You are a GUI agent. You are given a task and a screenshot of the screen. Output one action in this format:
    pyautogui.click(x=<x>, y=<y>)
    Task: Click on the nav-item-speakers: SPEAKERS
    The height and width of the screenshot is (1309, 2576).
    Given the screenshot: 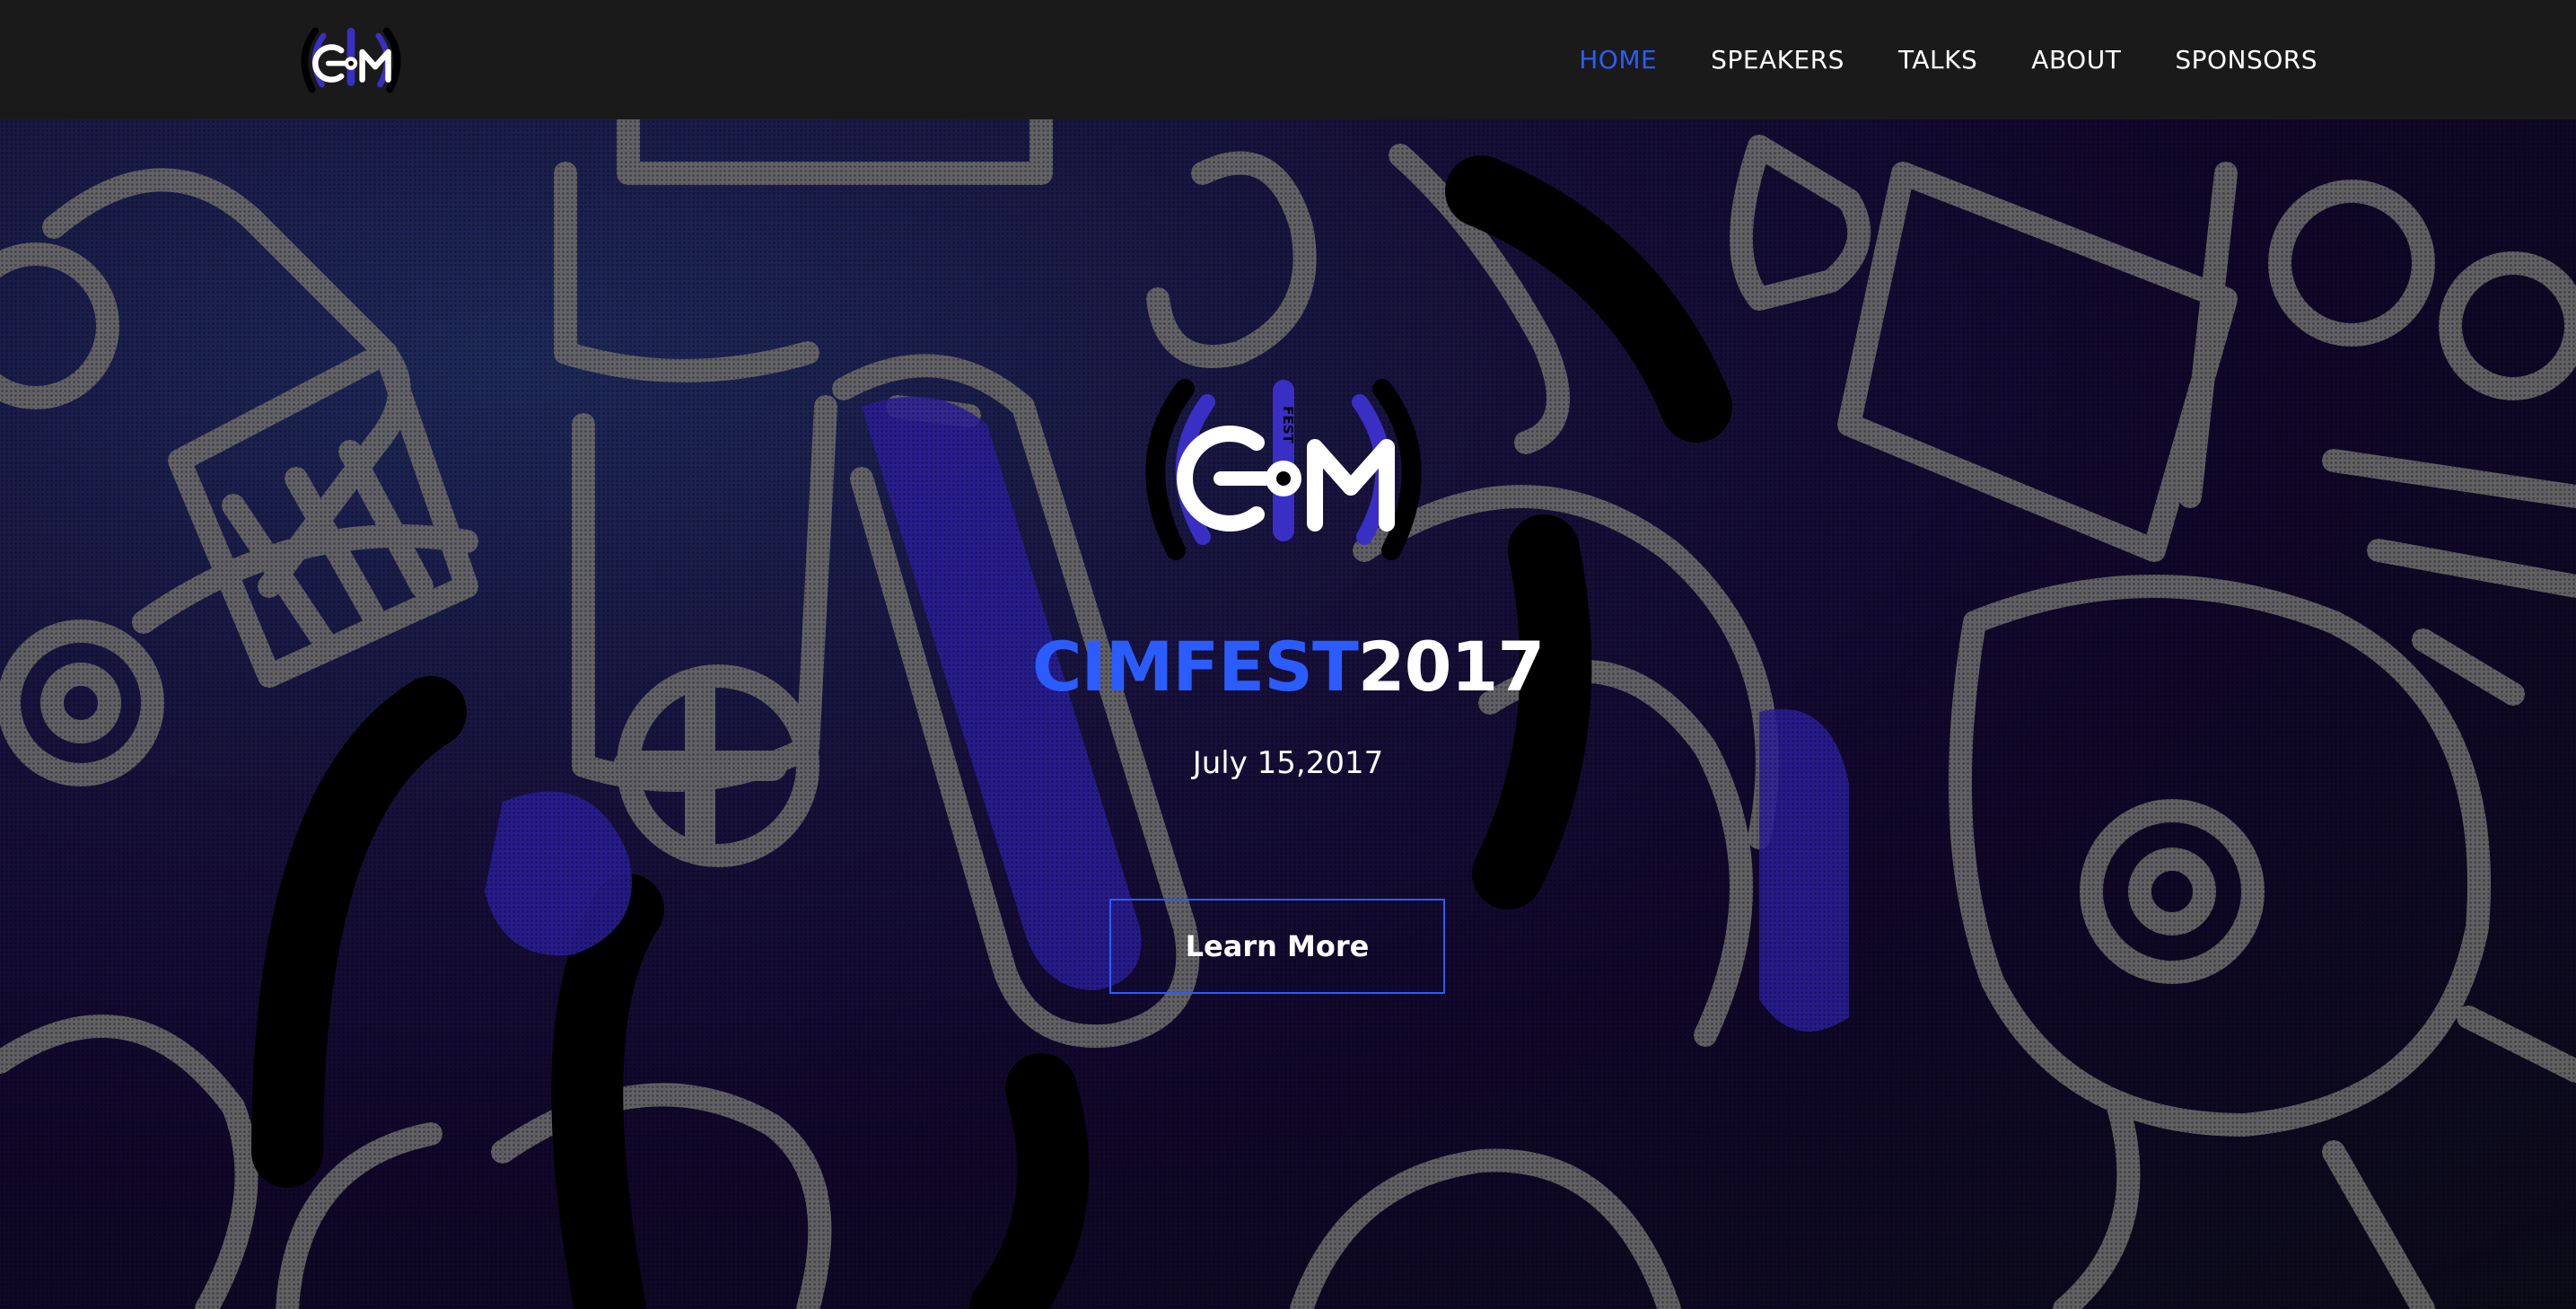 What is the action you would take?
    pyautogui.click(x=1777, y=60)
    